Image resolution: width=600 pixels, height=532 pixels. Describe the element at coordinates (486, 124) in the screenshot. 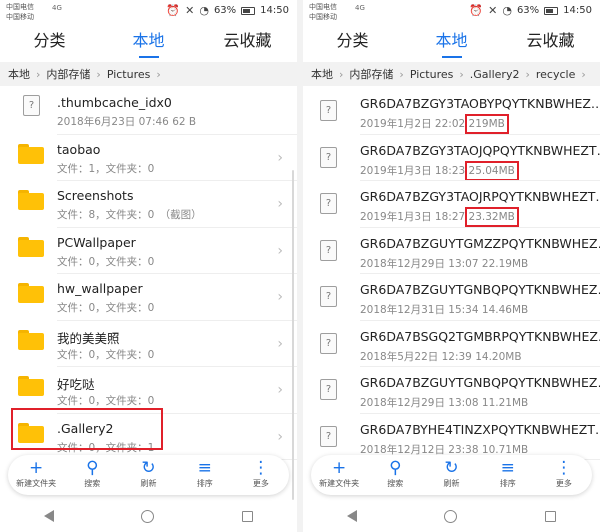

I see `item-size-highlighted: 219MB` at that location.